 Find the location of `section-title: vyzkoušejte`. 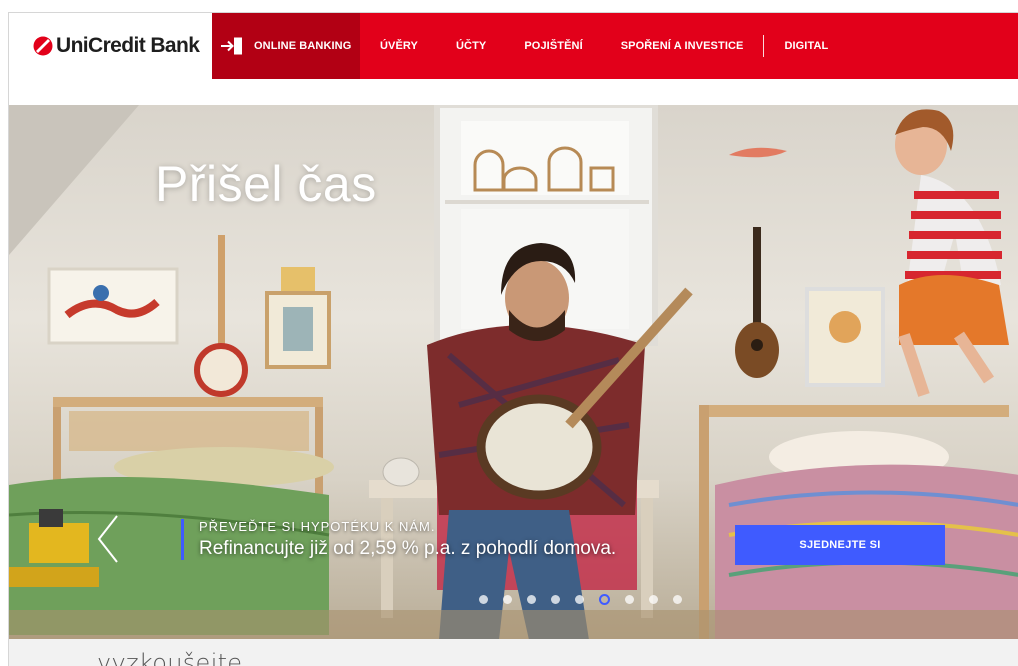

section-title: vyzkoušejte is located at coordinates (170, 657).